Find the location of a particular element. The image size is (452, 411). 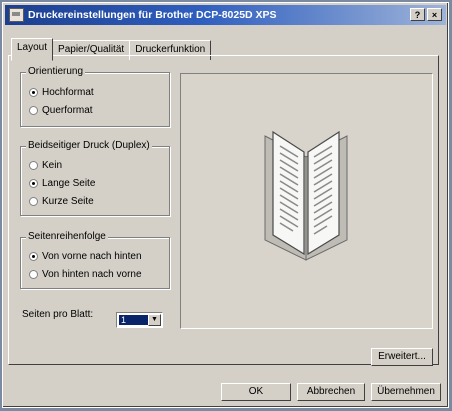

duplex-short-edge-option: Kurze Seite is located at coordinates (61, 201).